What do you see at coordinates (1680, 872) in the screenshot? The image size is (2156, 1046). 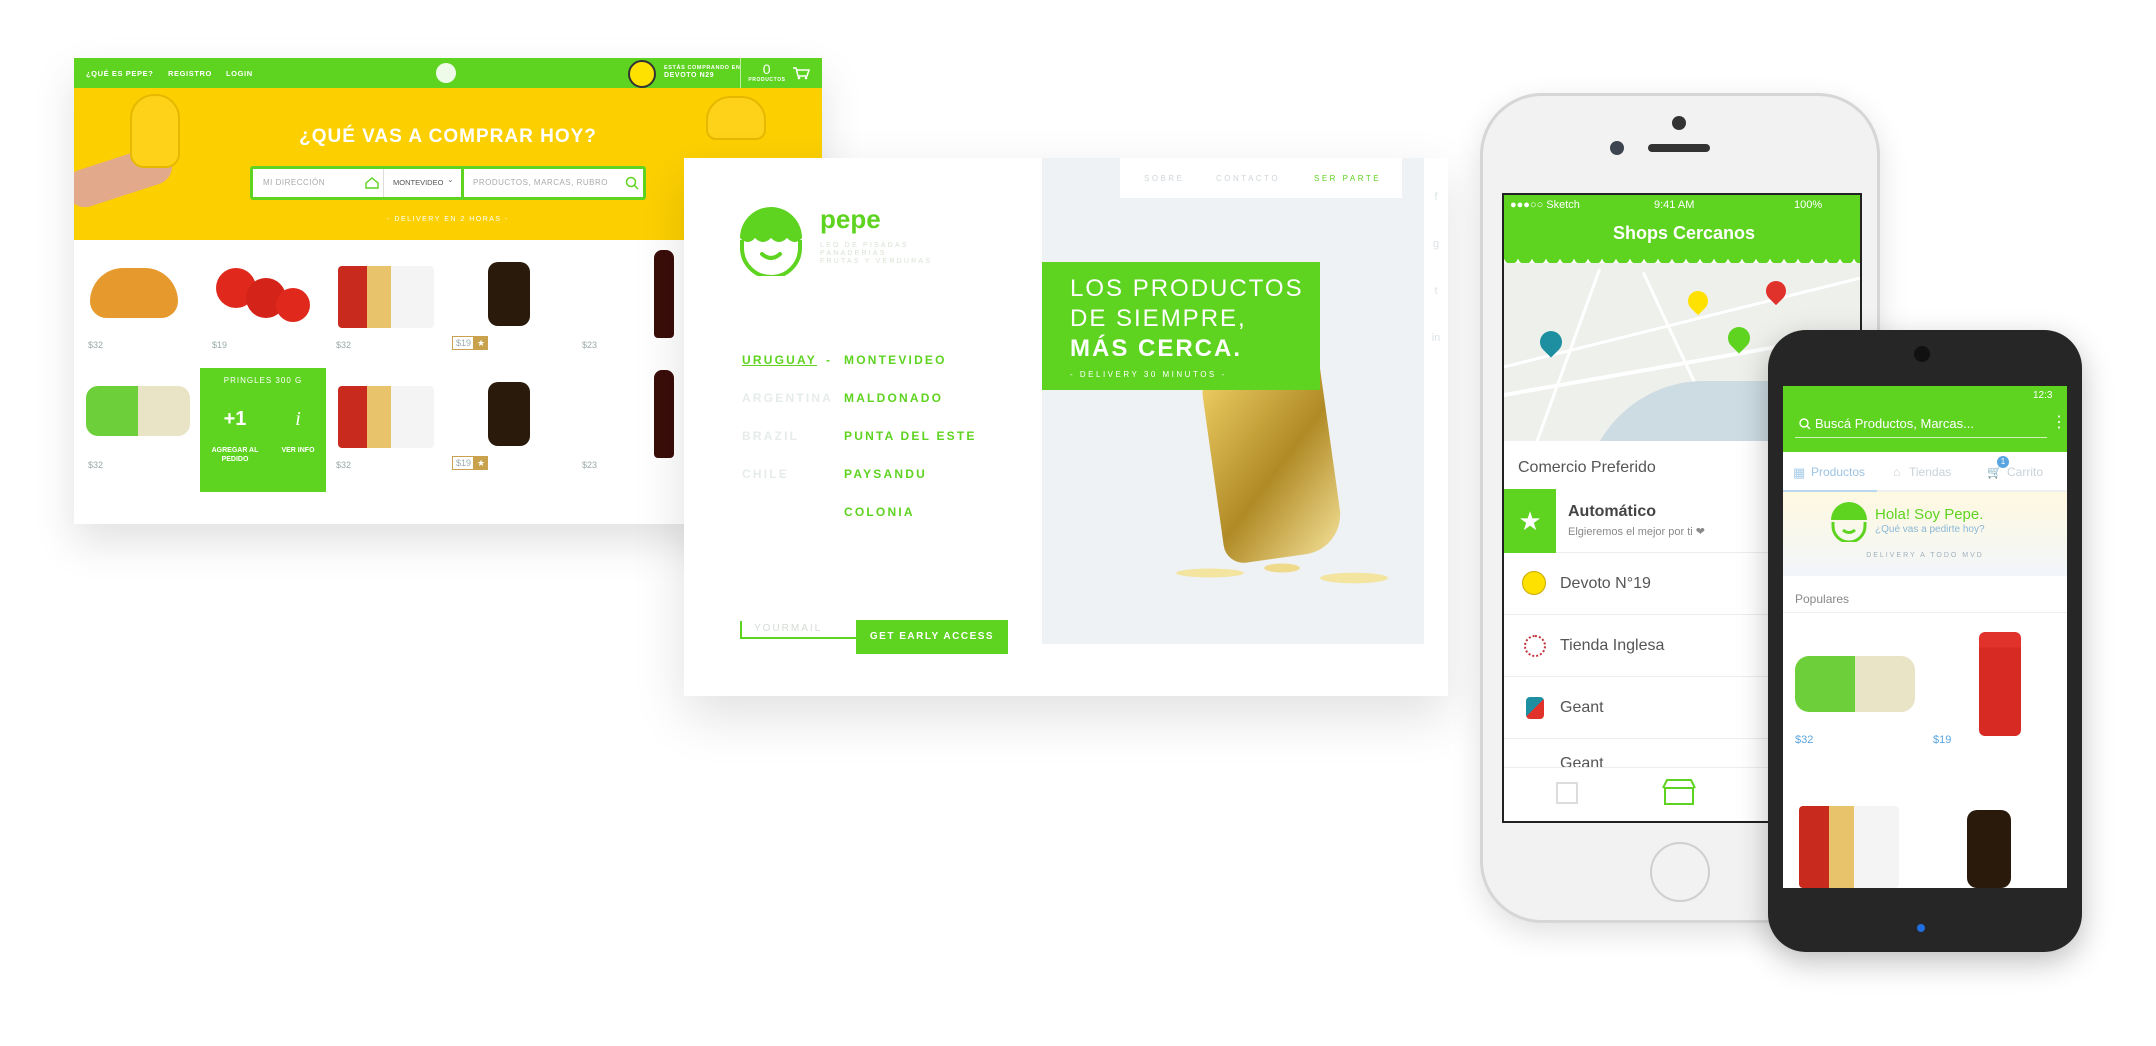 I see `home-button` at bounding box center [1680, 872].